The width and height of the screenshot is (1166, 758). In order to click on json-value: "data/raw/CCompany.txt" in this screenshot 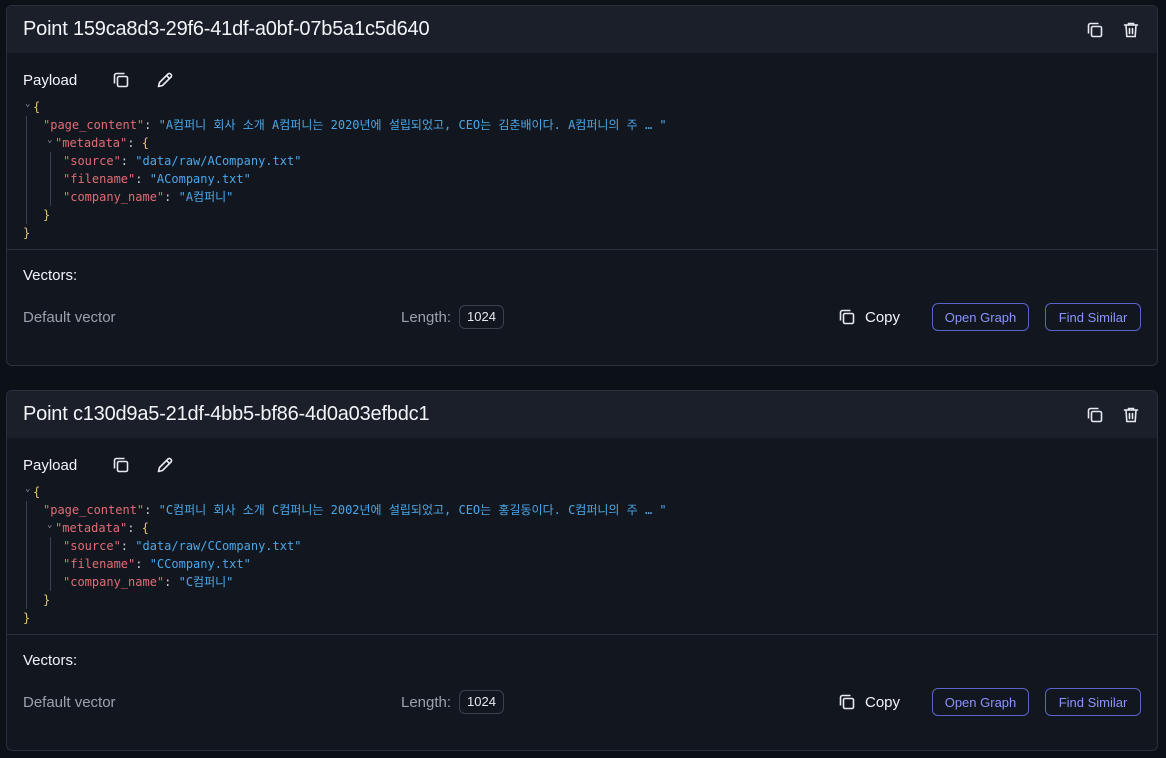, I will do `click(218, 546)`.